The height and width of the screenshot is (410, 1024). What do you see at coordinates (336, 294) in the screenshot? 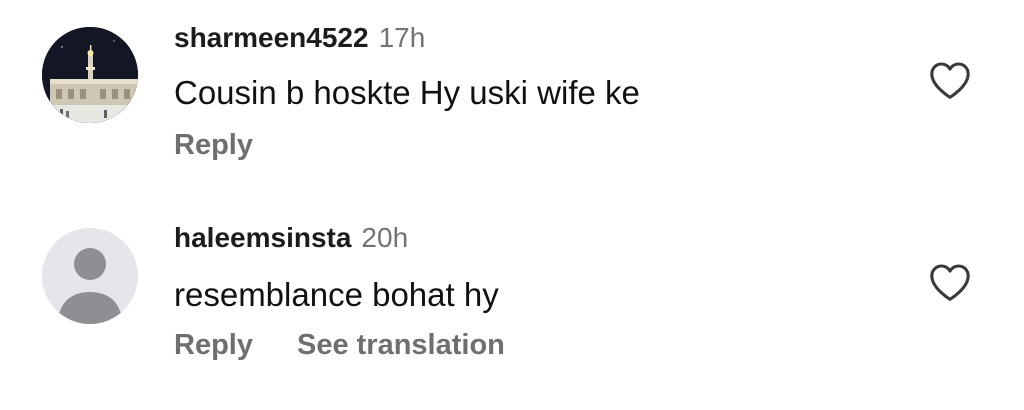
I see `comment-text: resemblance bohat hy` at bounding box center [336, 294].